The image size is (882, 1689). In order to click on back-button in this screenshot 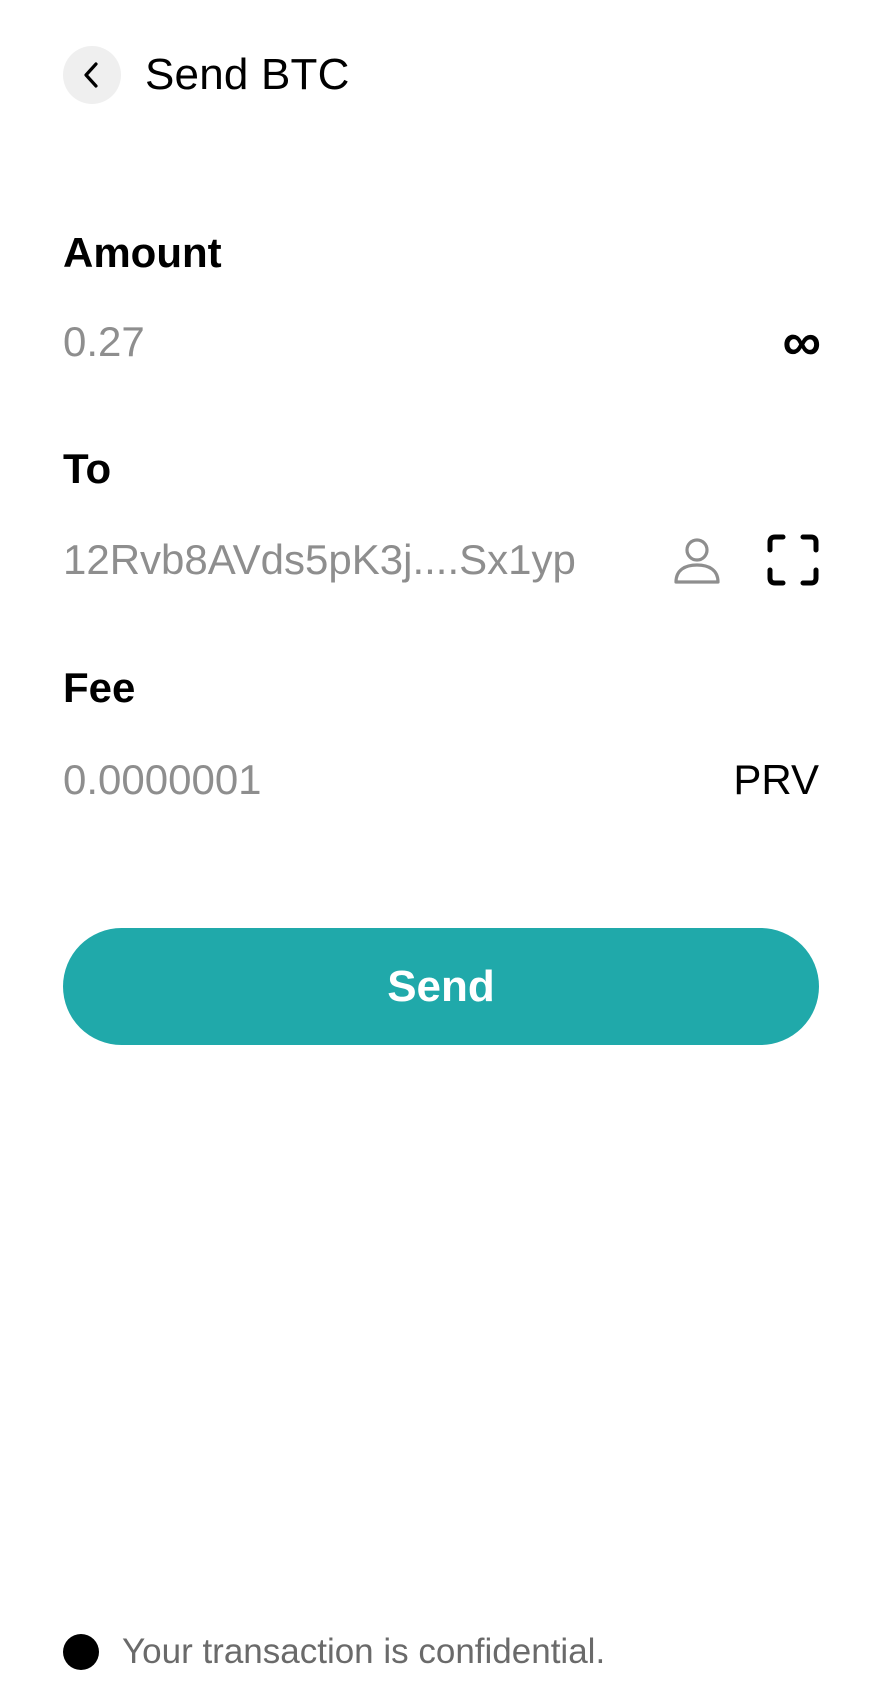, I will do `click(92, 75)`.